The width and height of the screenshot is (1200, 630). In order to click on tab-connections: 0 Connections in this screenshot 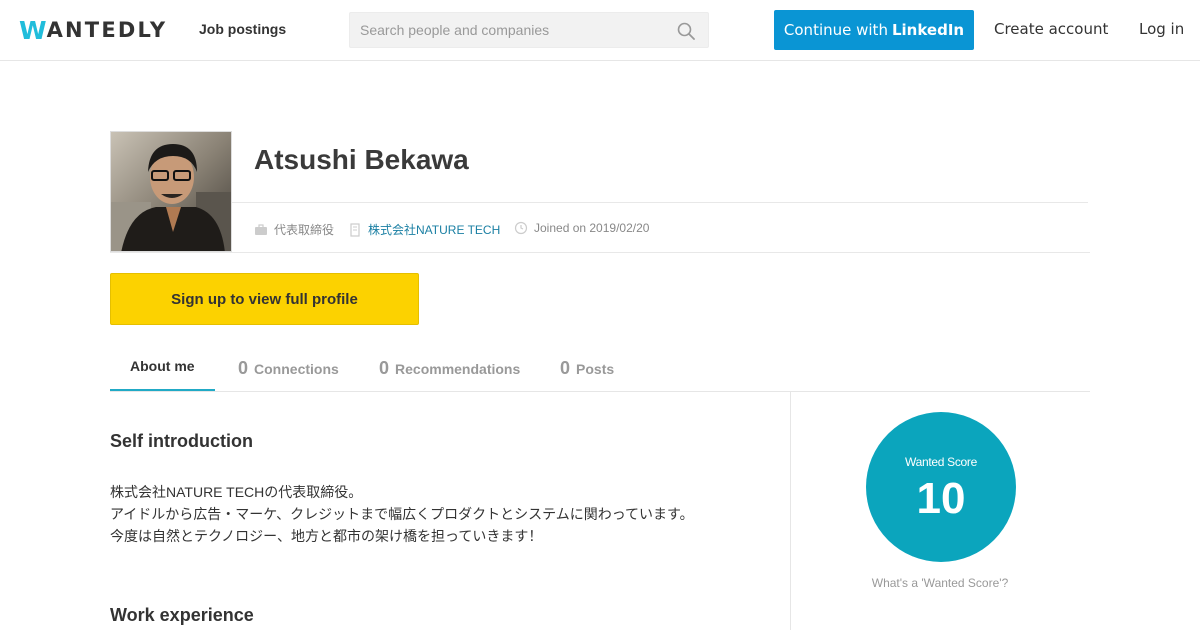, I will do `click(288, 368)`.